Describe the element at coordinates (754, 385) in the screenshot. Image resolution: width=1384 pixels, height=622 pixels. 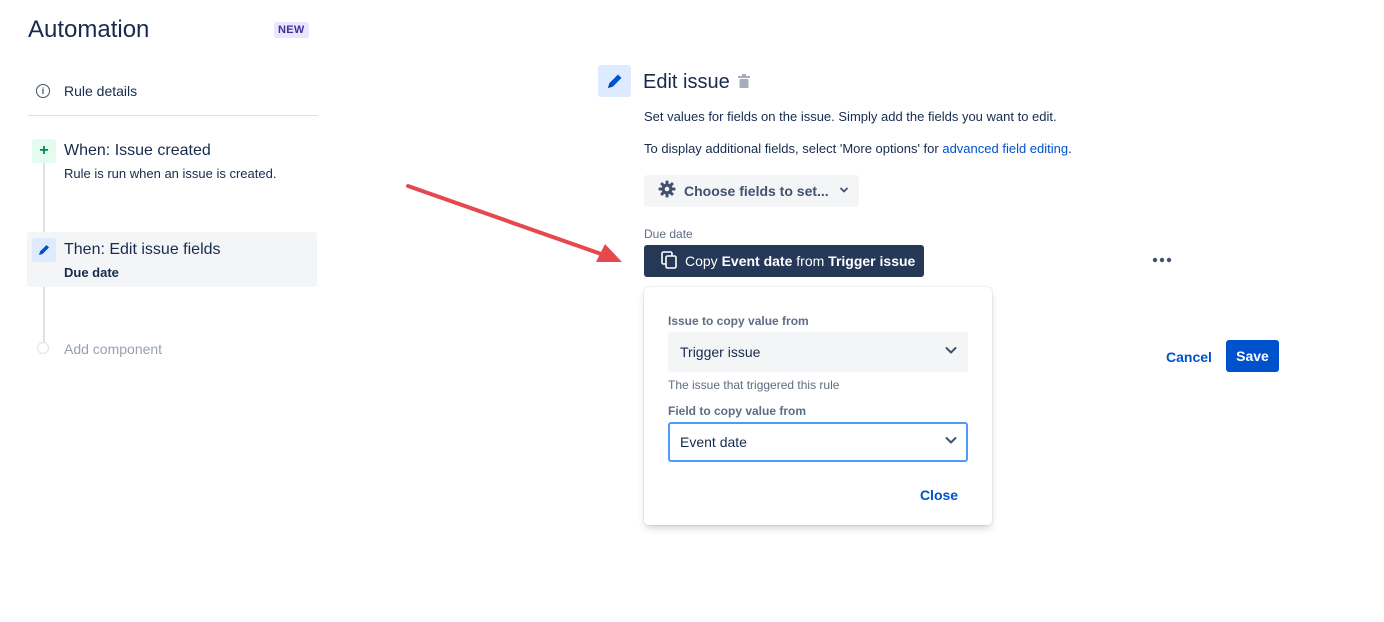
I see `issue-source-help: The issue that triggered this rule` at that location.